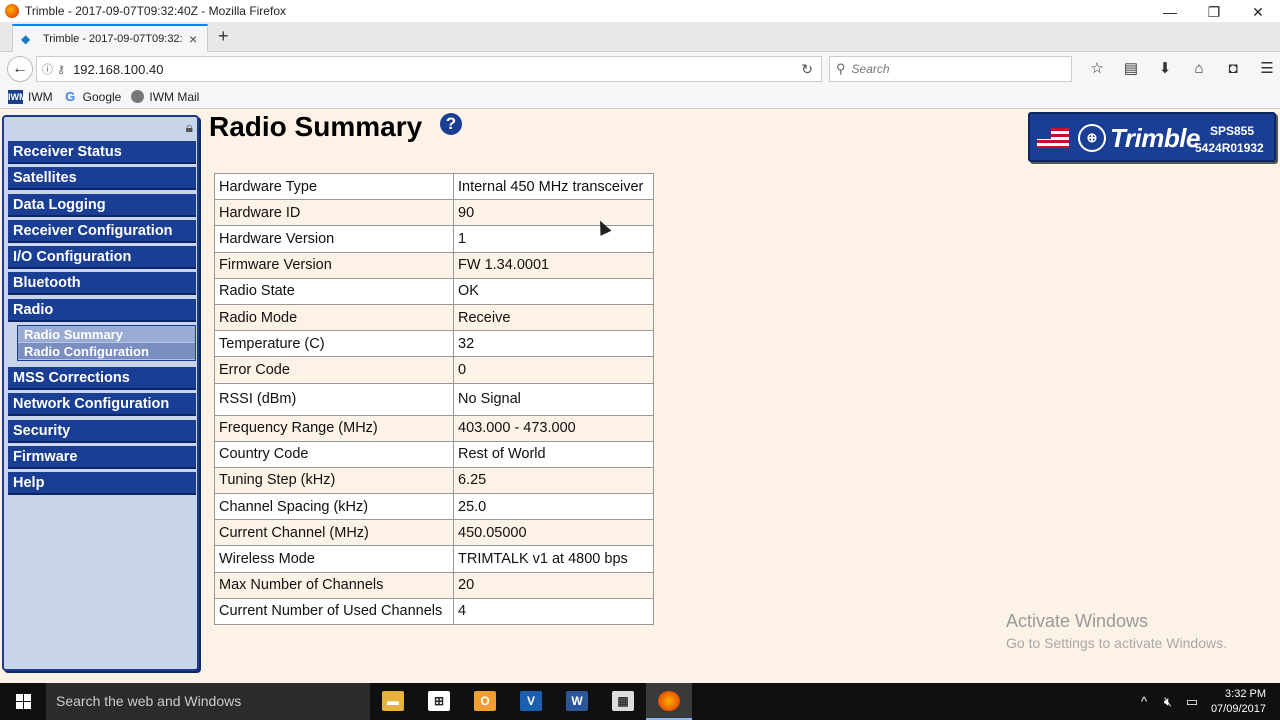 Image resolution: width=1280 pixels, height=720 pixels. What do you see at coordinates (223, 36) in the screenshot?
I see `new-tab-icon: +` at bounding box center [223, 36].